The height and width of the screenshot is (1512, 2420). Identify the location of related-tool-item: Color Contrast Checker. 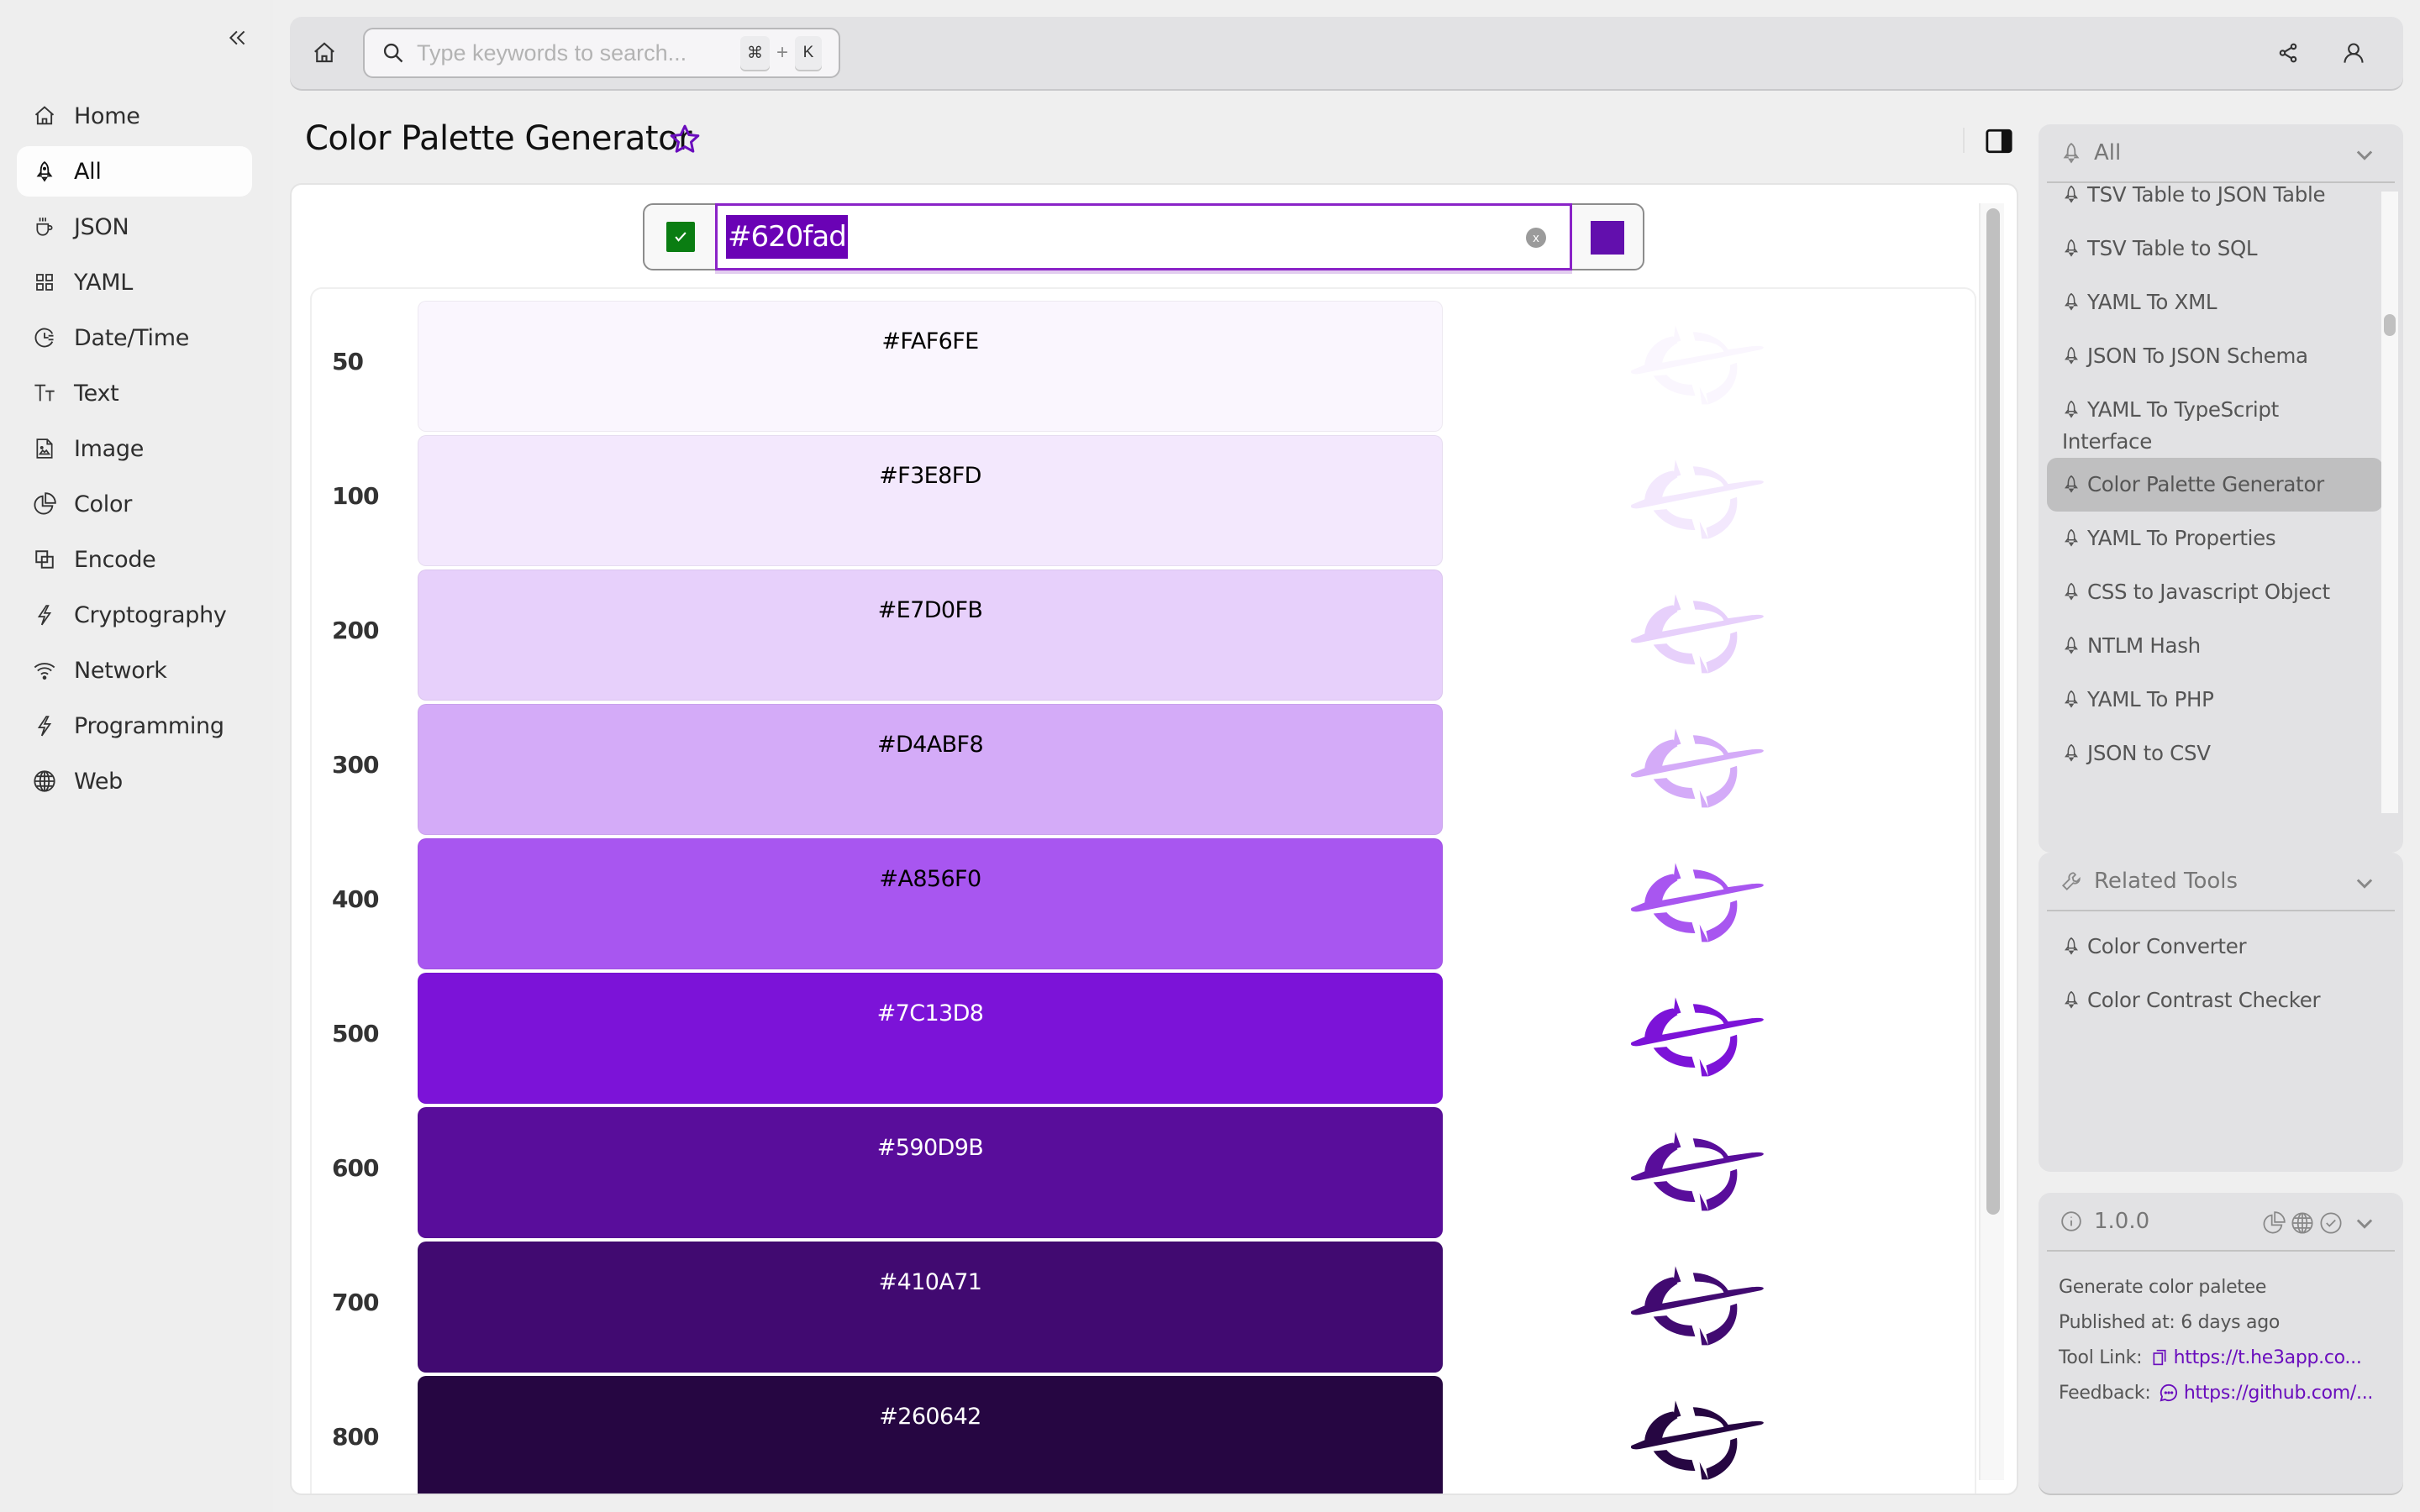
(2215, 1000).